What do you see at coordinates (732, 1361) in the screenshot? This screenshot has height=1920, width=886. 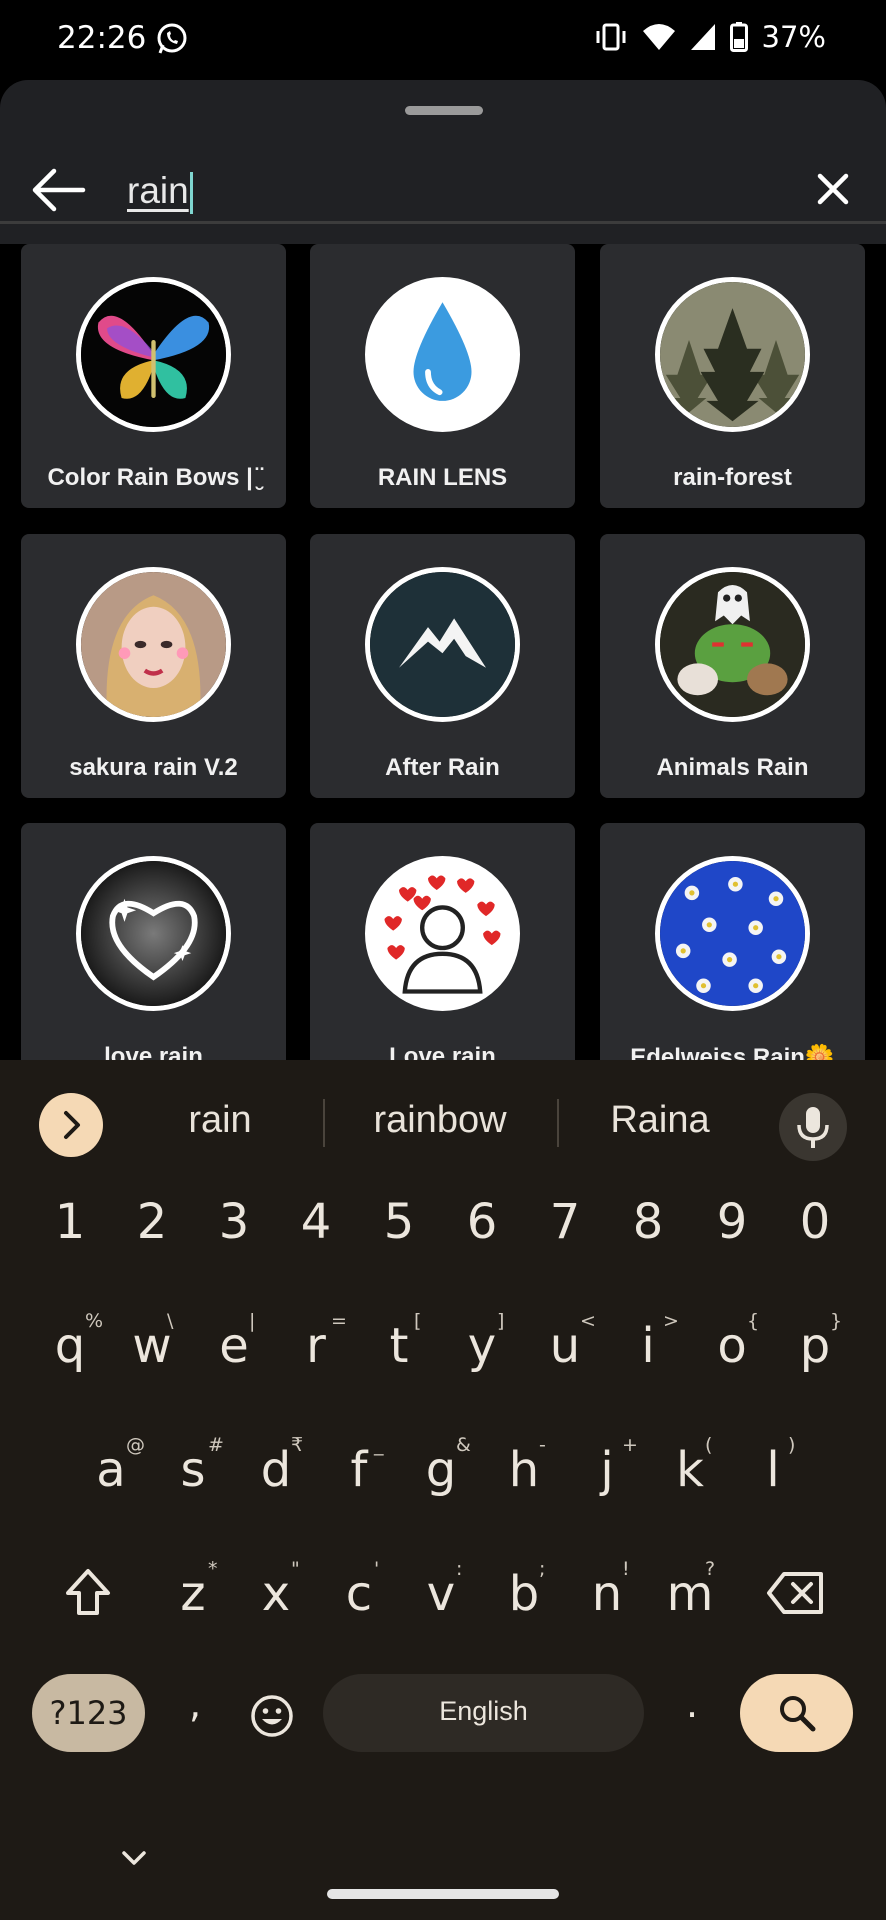 I see `key-row1-8: o{` at bounding box center [732, 1361].